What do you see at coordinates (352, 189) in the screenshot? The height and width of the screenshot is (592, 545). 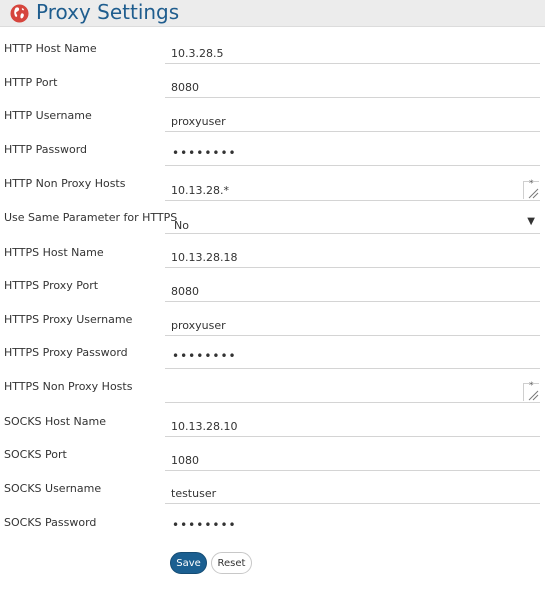 I see `http-non-proxy-textarea: 10.13.28.* *` at bounding box center [352, 189].